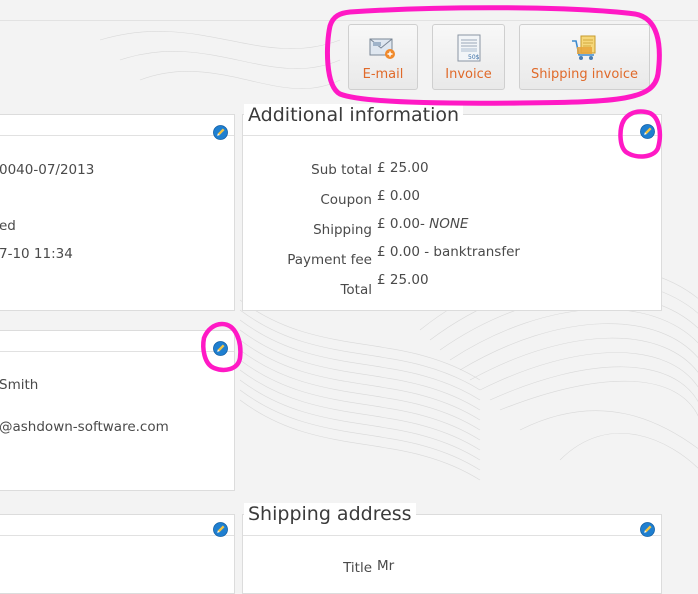  Describe the element at coordinates (403, 168) in the screenshot. I see `subtotal-value: £ 25.00` at that location.